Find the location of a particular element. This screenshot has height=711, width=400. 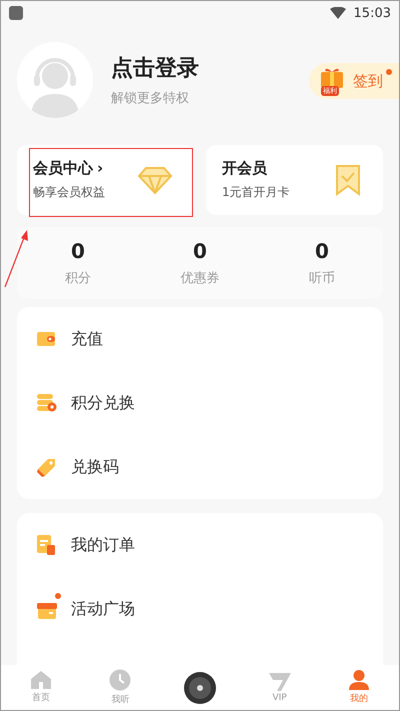

menu-item: 兑换码 is located at coordinates (95, 467).